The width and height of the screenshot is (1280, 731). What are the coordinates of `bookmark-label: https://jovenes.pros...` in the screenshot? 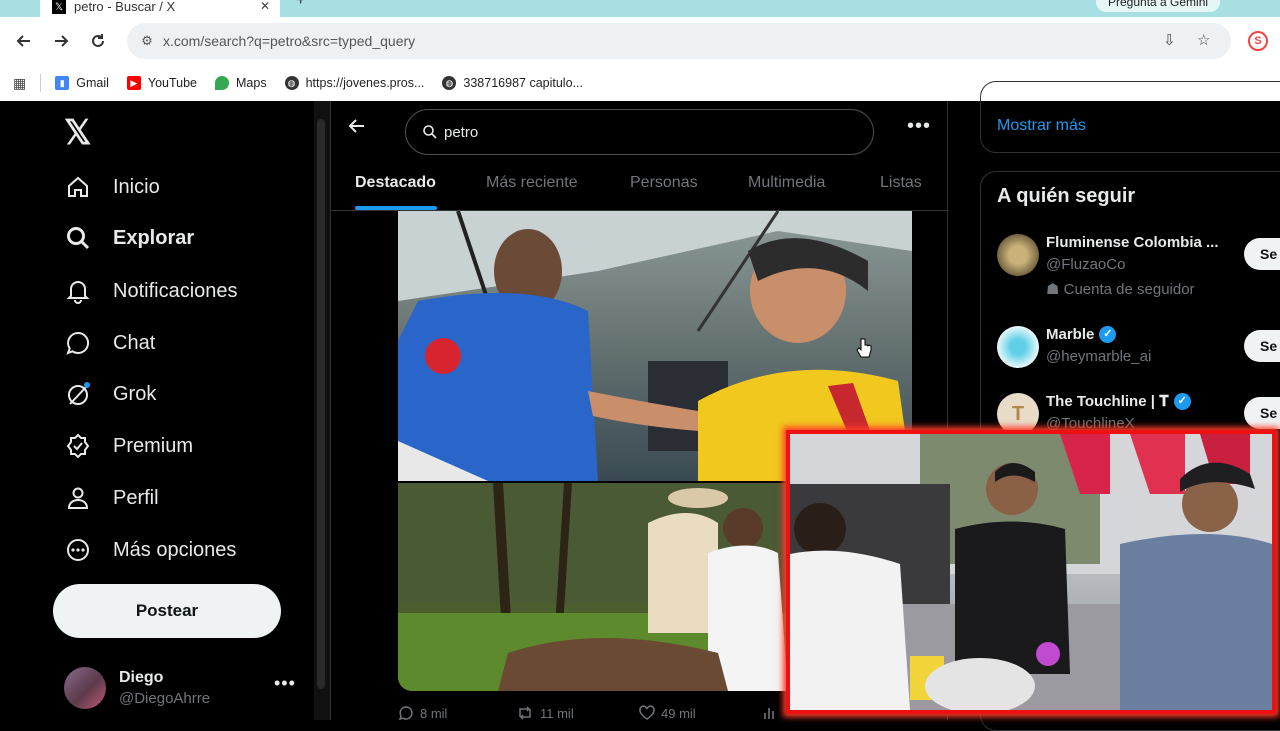 It's located at (365, 83).